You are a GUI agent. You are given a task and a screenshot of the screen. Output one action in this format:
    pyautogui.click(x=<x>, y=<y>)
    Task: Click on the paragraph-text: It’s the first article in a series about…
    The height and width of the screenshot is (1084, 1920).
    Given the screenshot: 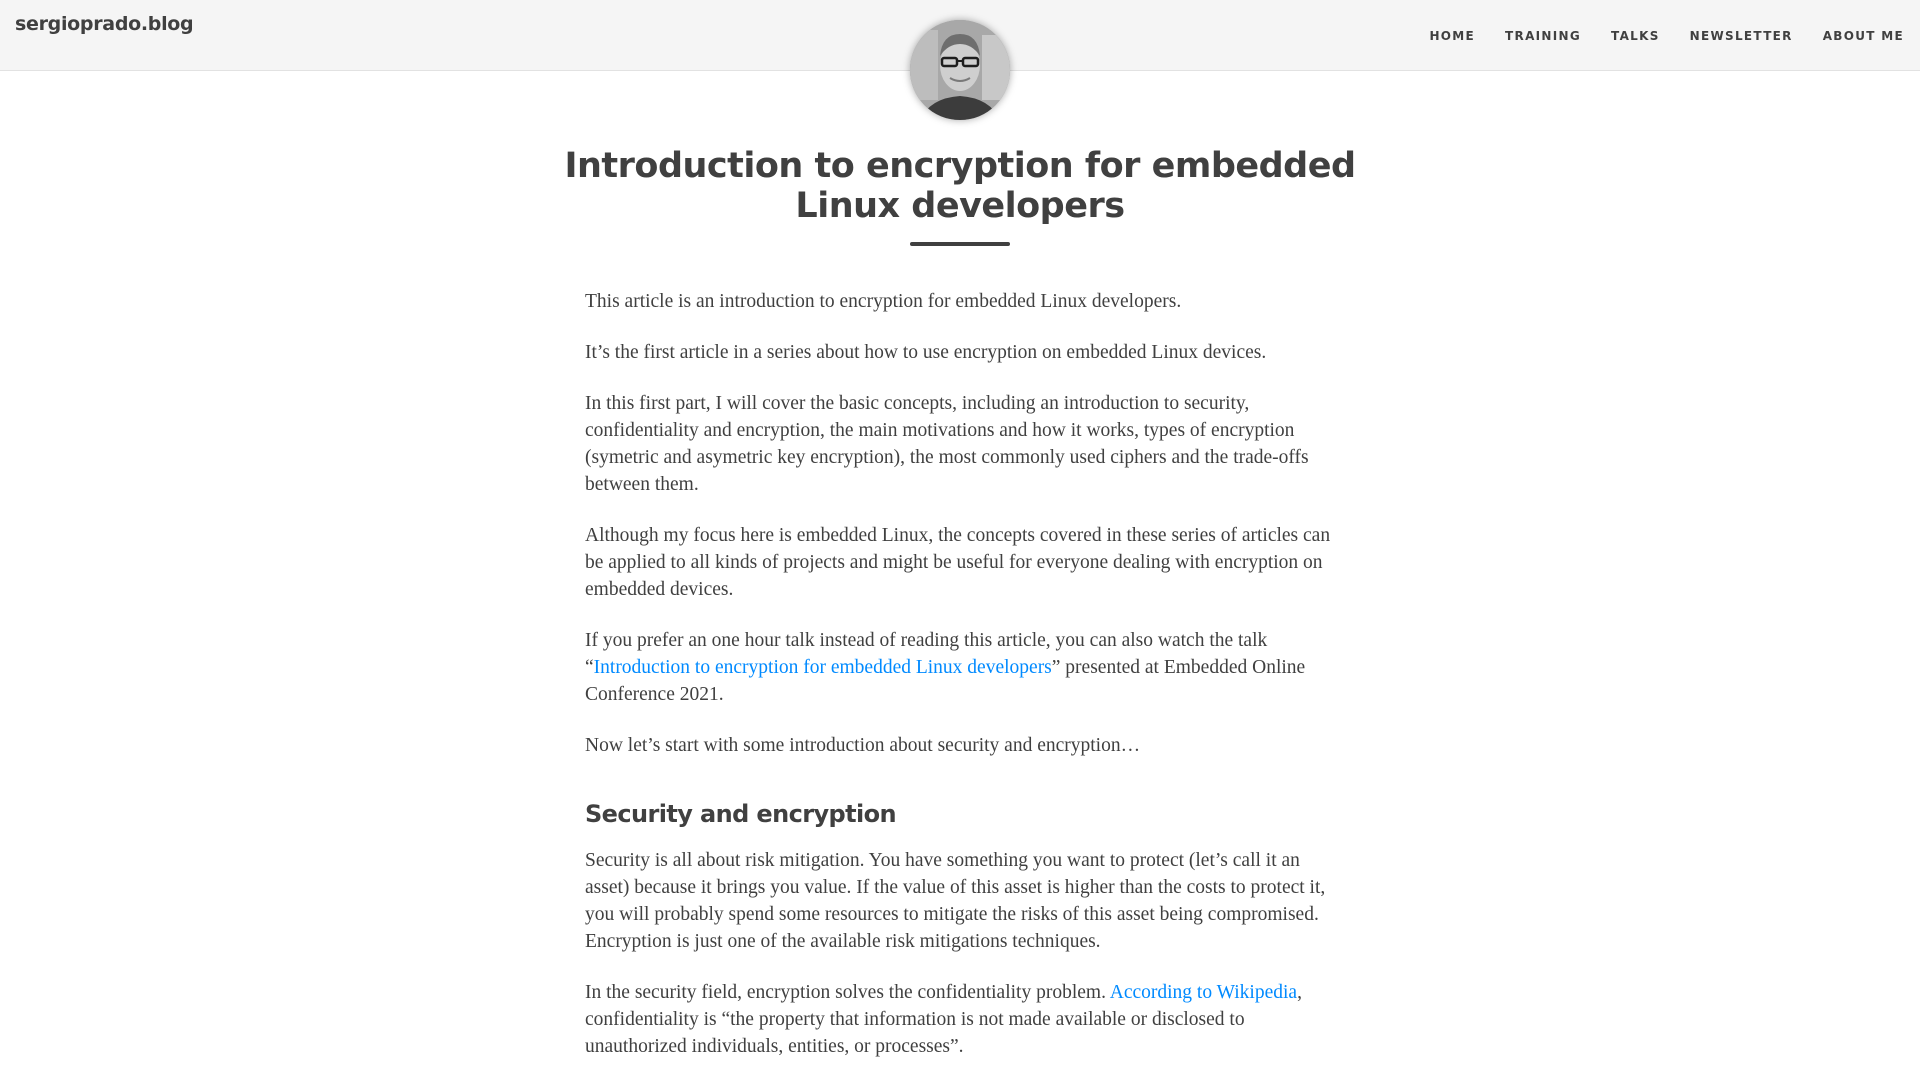 What is the action you would take?
    pyautogui.click(x=926, y=352)
    